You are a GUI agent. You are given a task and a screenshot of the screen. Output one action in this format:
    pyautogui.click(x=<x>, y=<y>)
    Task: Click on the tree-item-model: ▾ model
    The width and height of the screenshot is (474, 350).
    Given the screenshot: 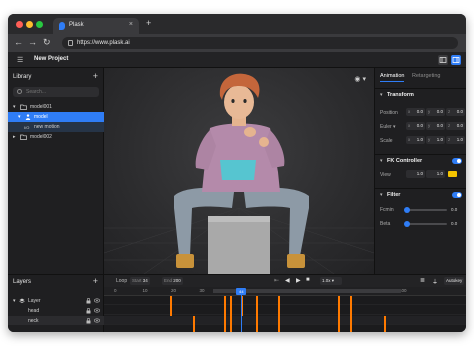 What is the action you would take?
    pyautogui.click(x=56, y=117)
    